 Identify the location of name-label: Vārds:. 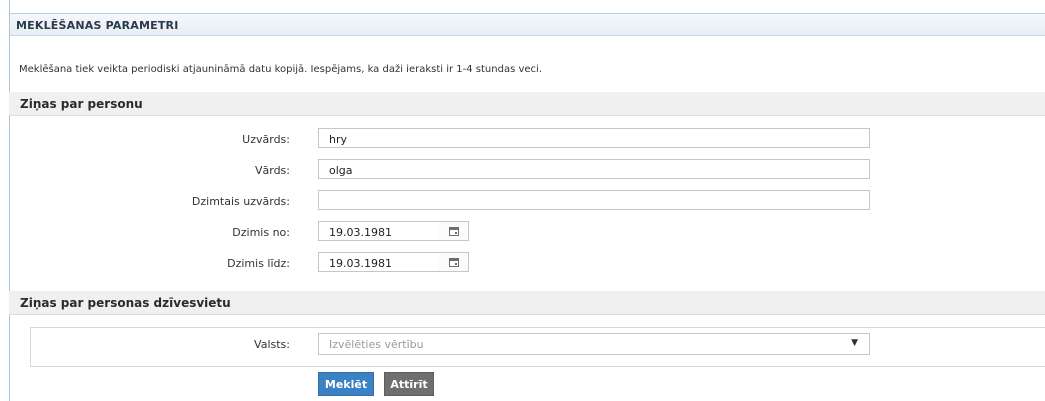
(272, 170).